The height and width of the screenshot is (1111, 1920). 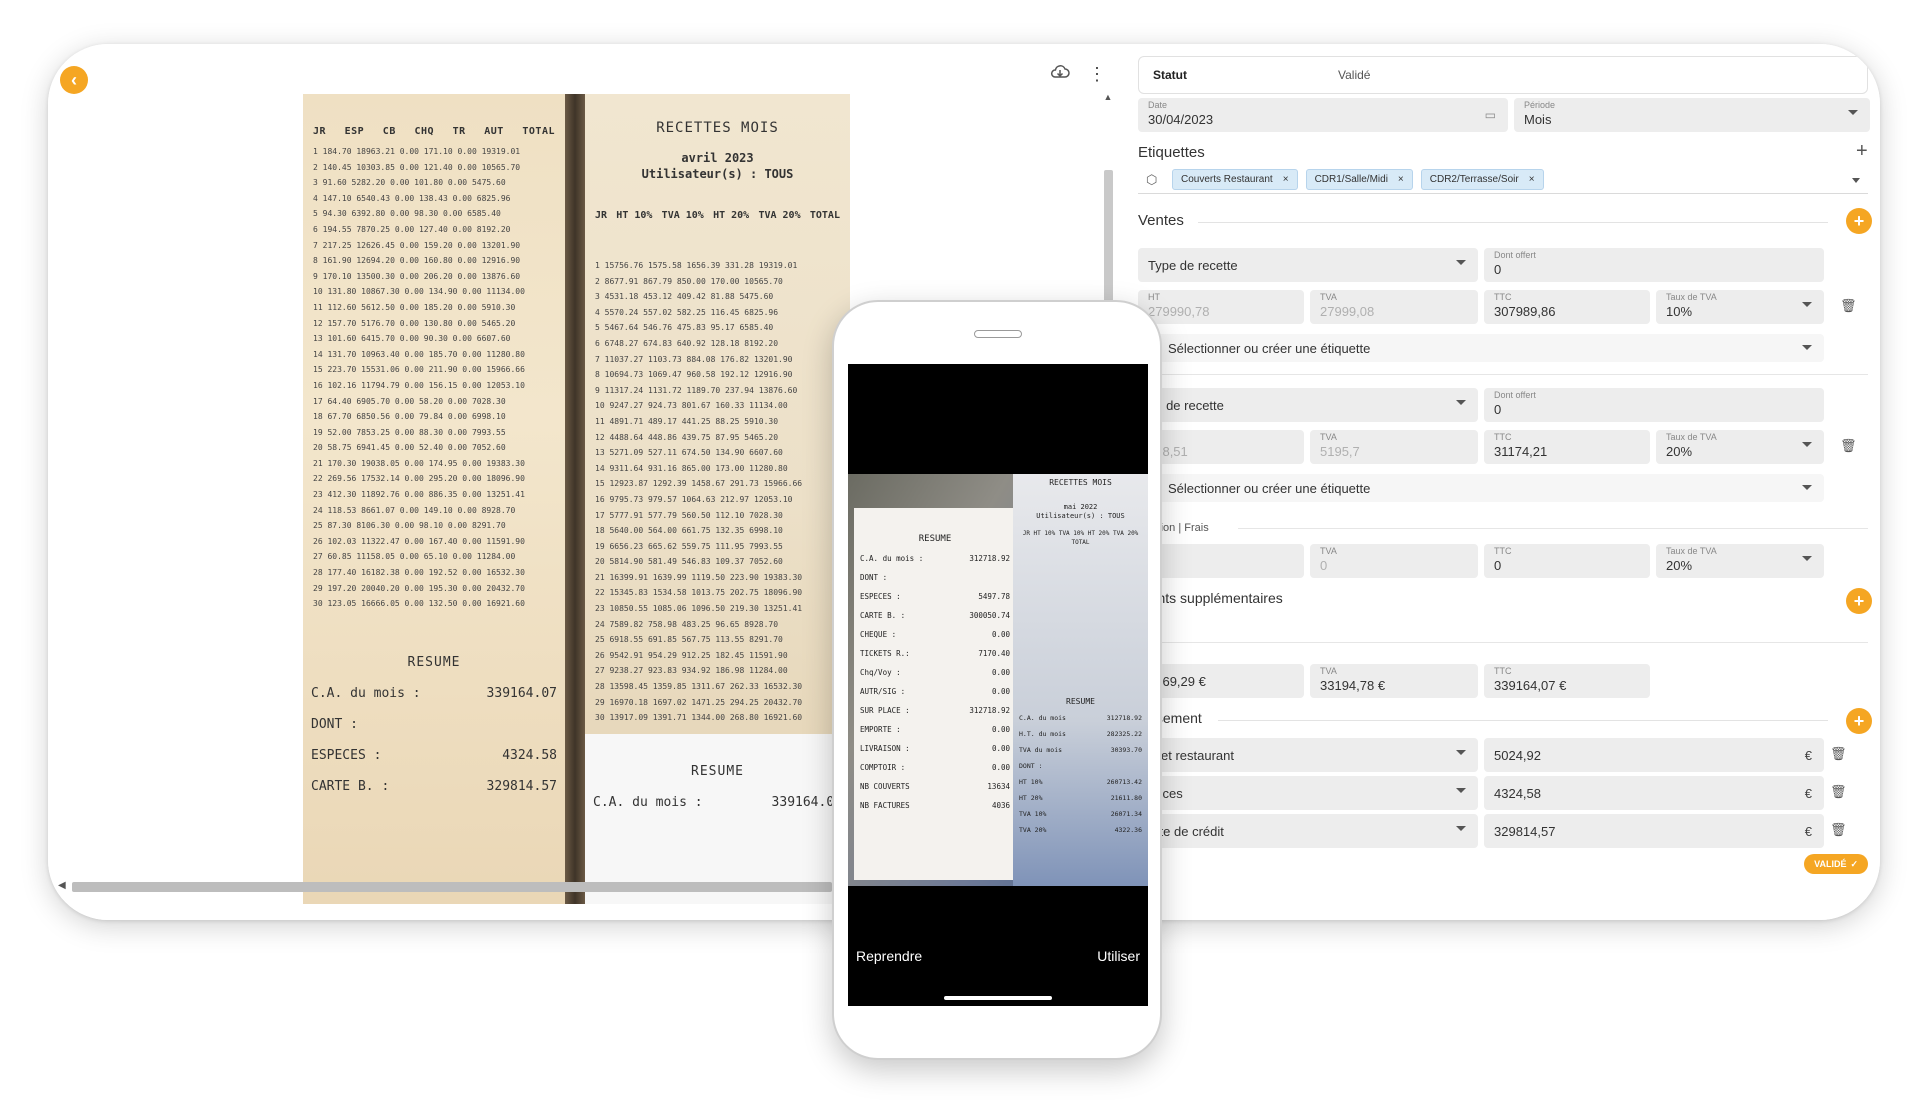 What do you see at coordinates (1308, 265) in the screenshot?
I see `type-recette-select: Type de recette` at bounding box center [1308, 265].